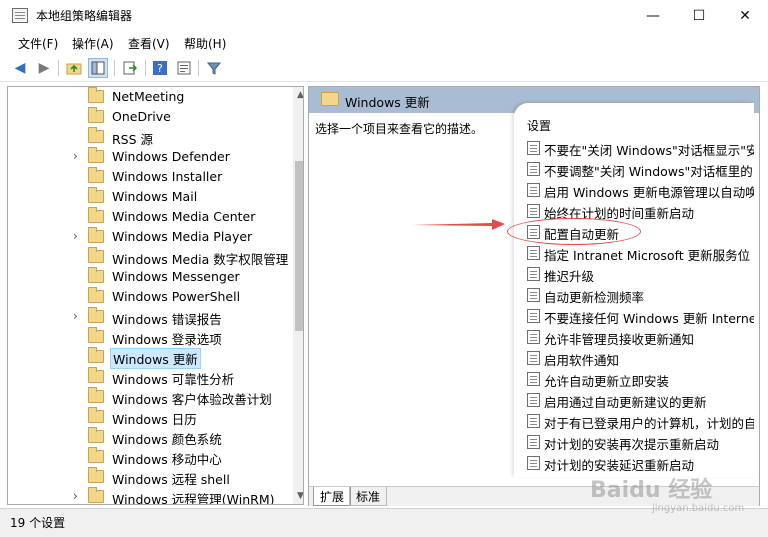  Describe the element at coordinates (130, 68) in the screenshot. I see `export-list-icon` at that location.